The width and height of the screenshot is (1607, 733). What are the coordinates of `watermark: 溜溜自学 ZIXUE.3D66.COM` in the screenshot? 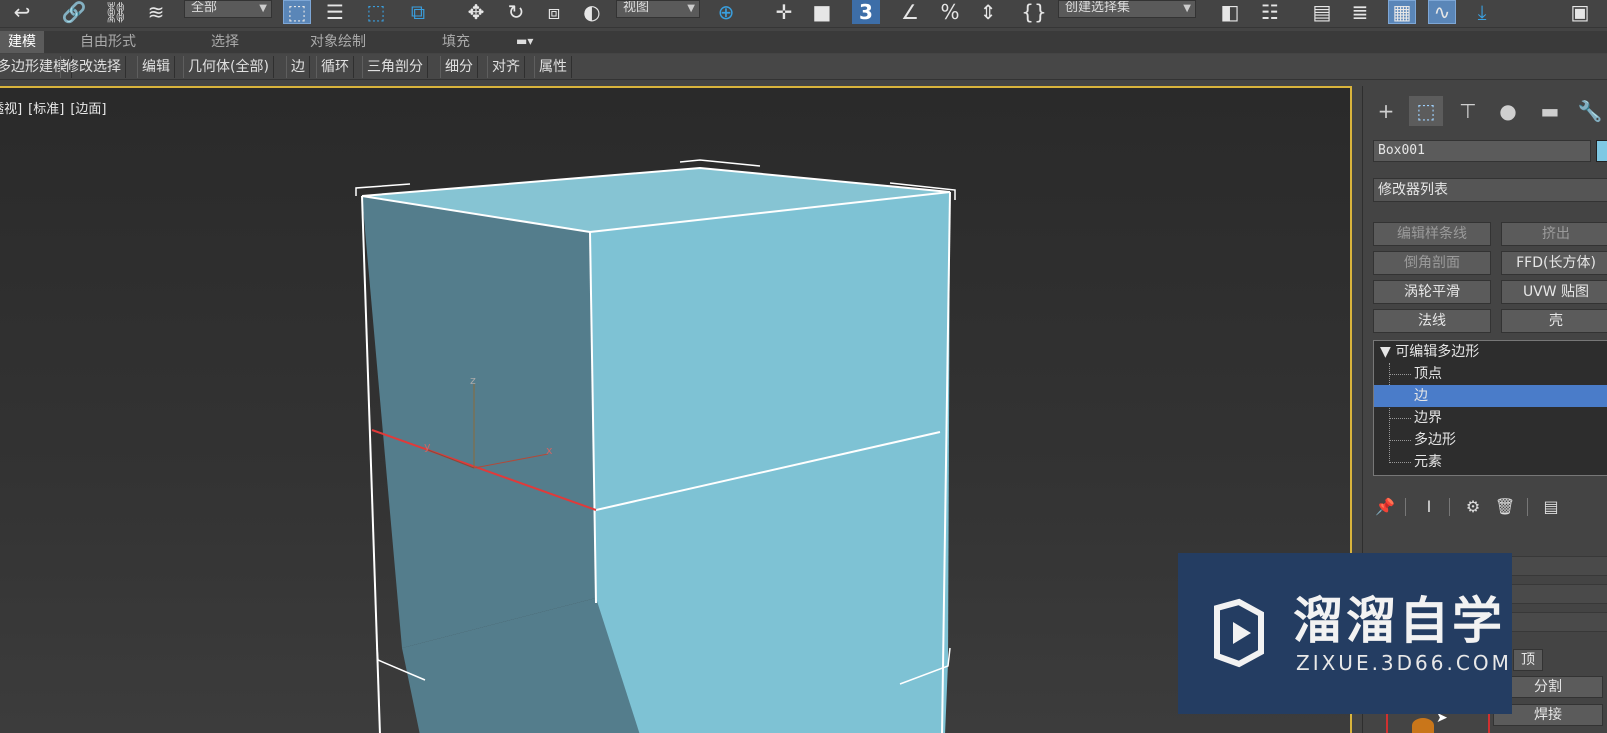 It's located at (1345, 633).